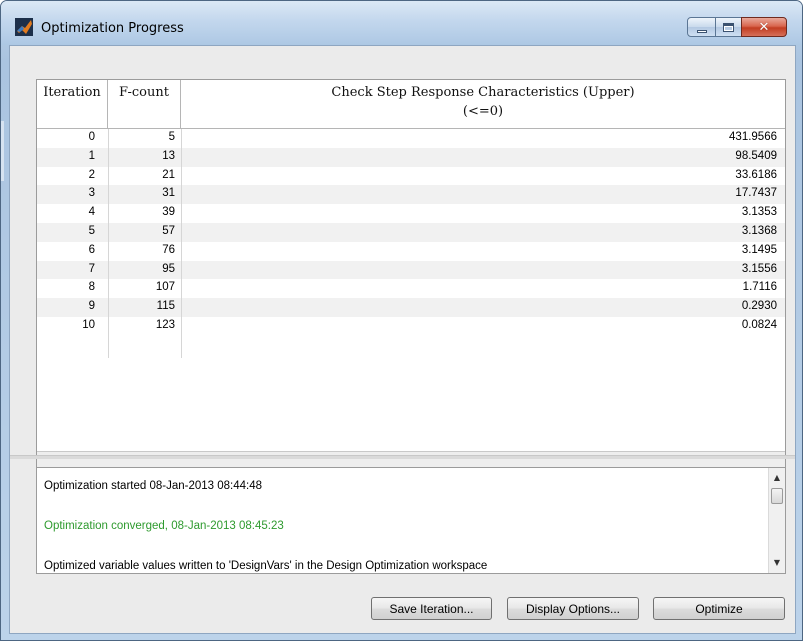 The height and width of the screenshot is (641, 803). What do you see at coordinates (777, 563) in the screenshot?
I see `scroll-down-icon: ▼` at bounding box center [777, 563].